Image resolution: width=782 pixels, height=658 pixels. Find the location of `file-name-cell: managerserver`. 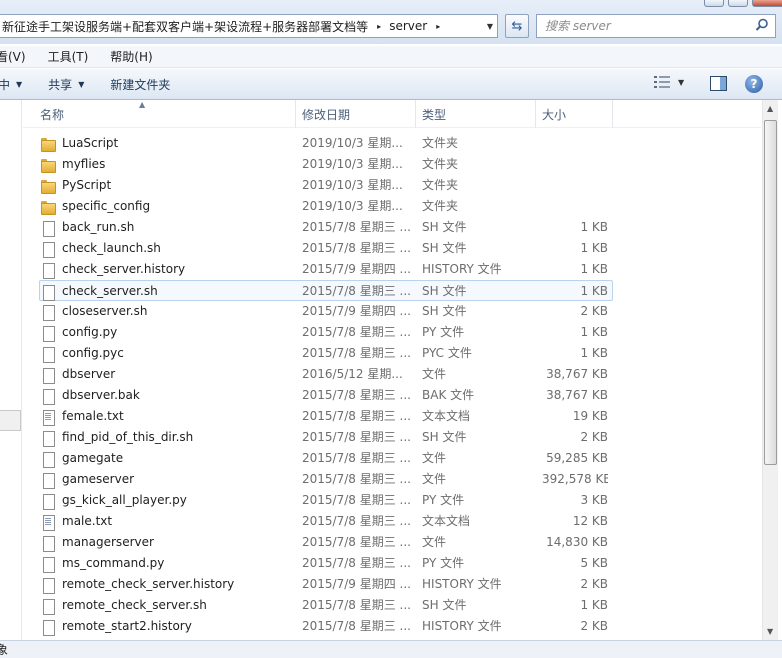

file-name-cell: managerserver is located at coordinates (167, 542).